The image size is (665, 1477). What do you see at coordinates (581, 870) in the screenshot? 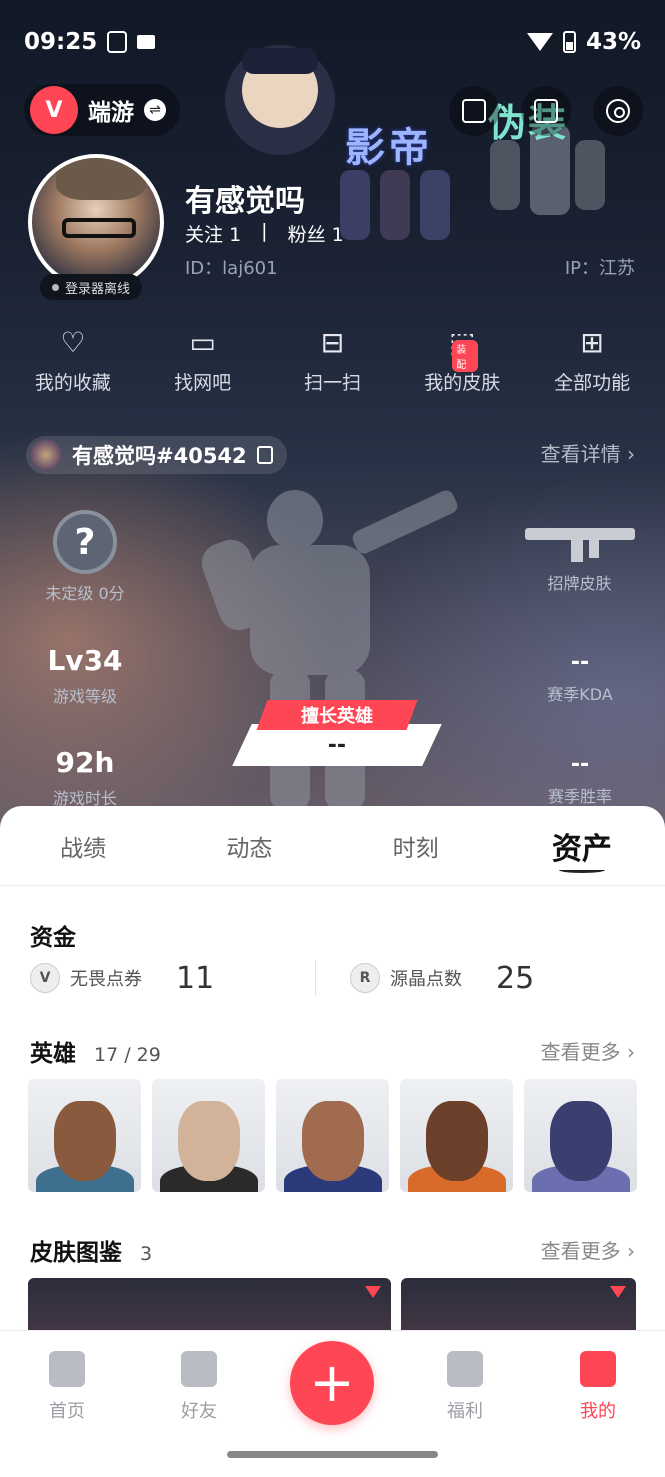
I see `active-tab-indicator` at bounding box center [581, 870].